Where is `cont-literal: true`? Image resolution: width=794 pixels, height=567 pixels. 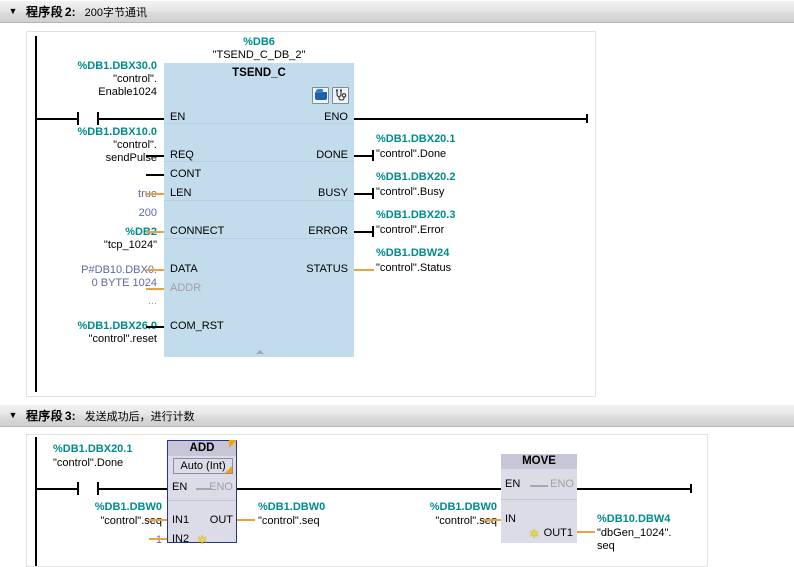 cont-literal: true is located at coordinates (92, 194).